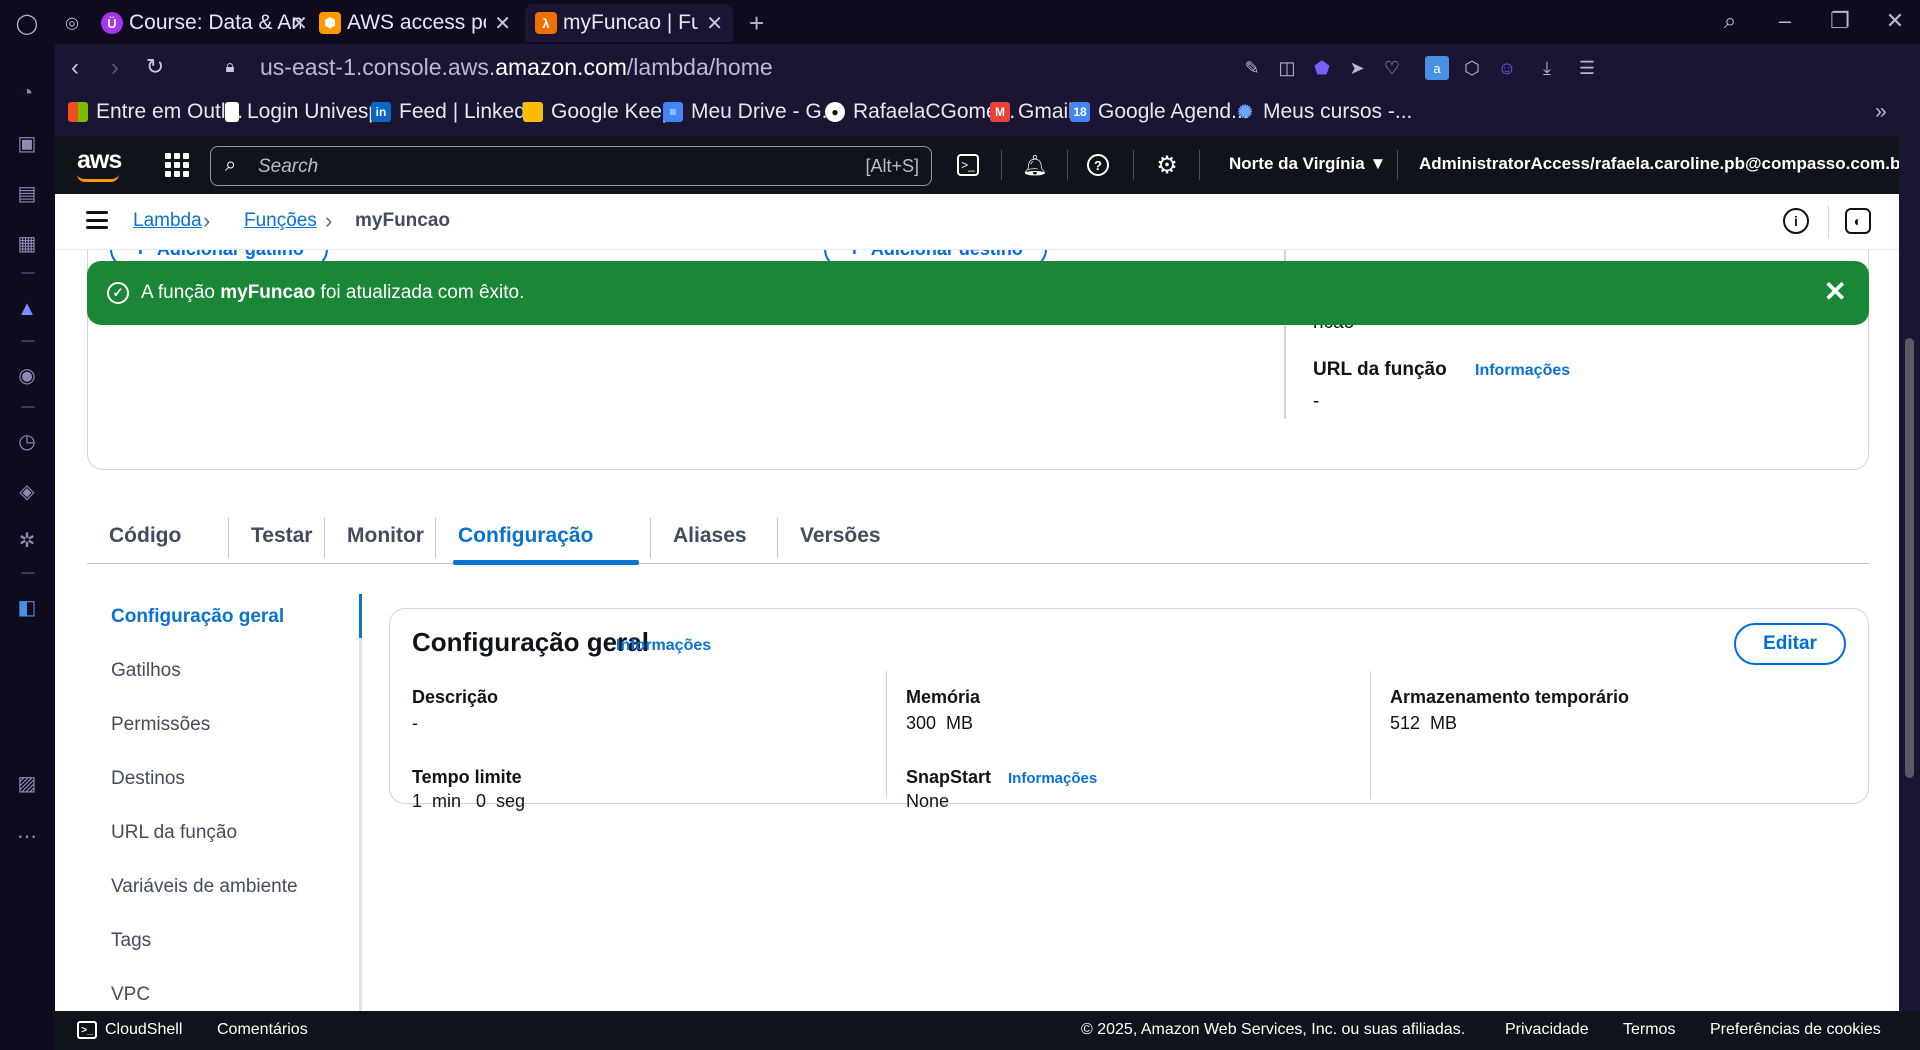 The width and height of the screenshot is (1920, 1050). What do you see at coordinates (130, 995) in the screenshot?
I see `config-nav-vpc: VPC` at bounding box center [130, 995].